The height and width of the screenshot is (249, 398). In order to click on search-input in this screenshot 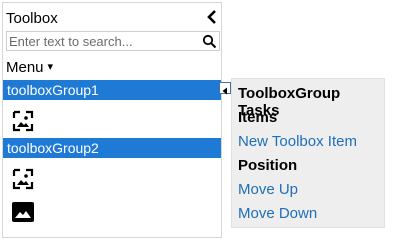, I will do `click(103, 41)`.